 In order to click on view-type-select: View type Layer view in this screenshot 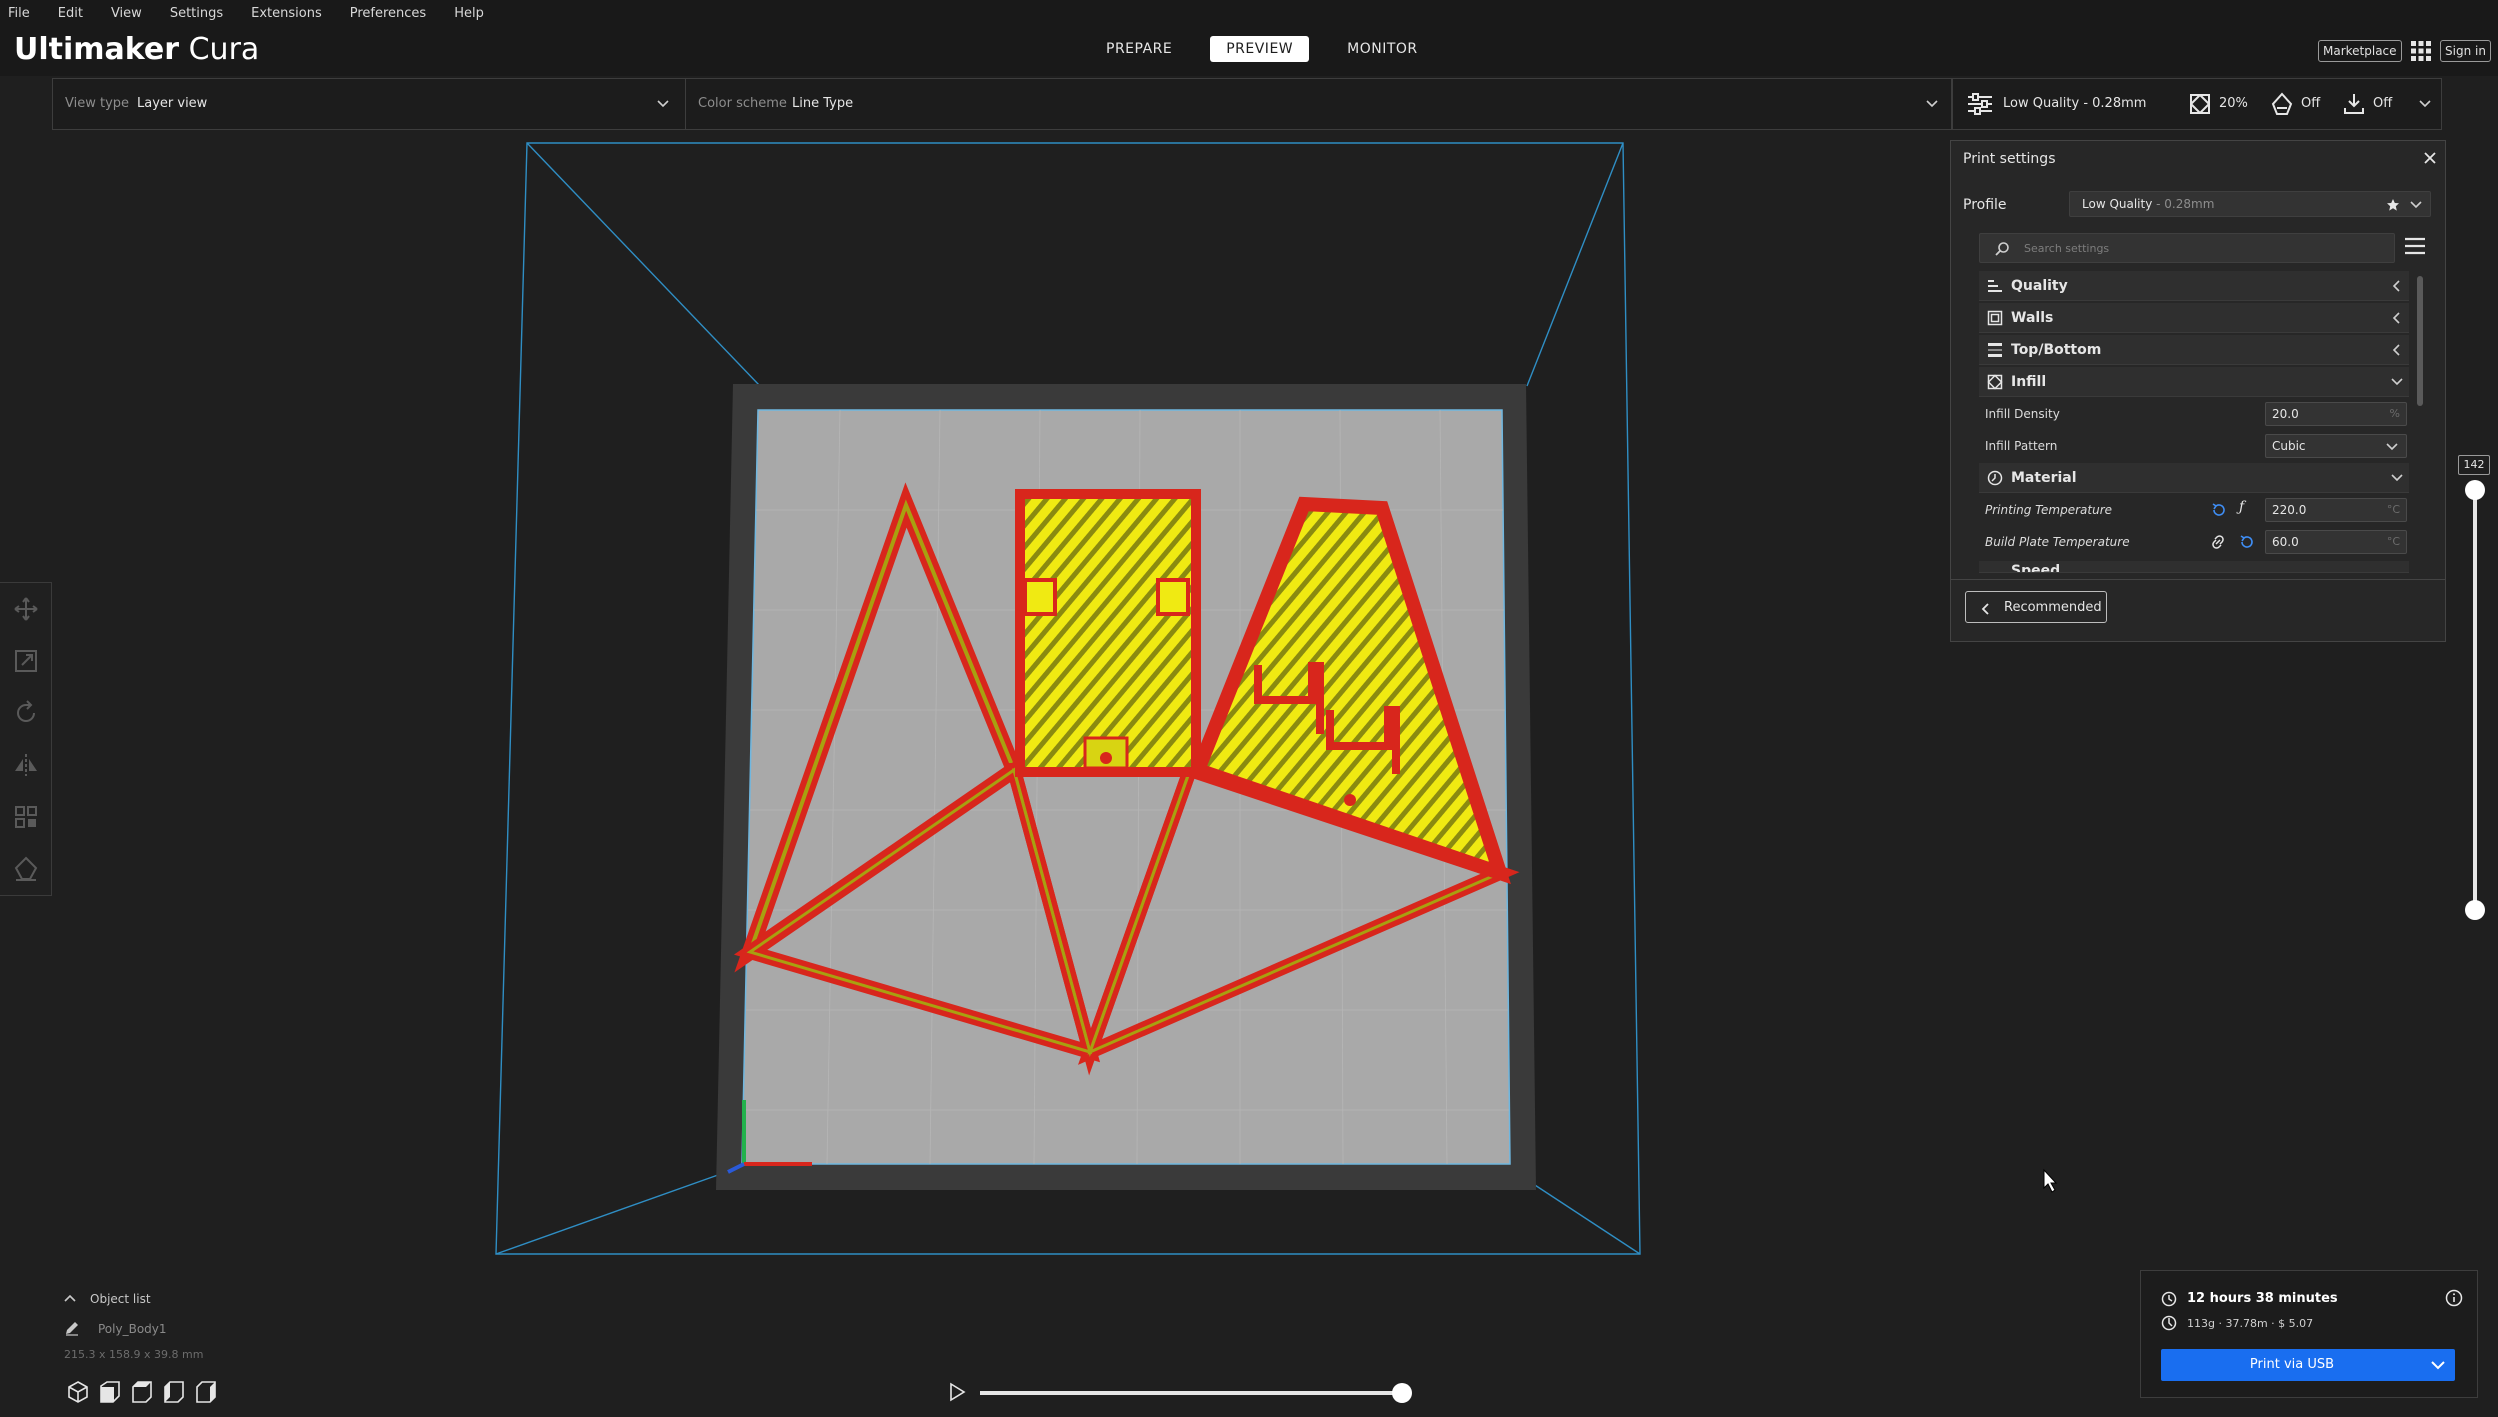, I will do `click(369, 104)`.